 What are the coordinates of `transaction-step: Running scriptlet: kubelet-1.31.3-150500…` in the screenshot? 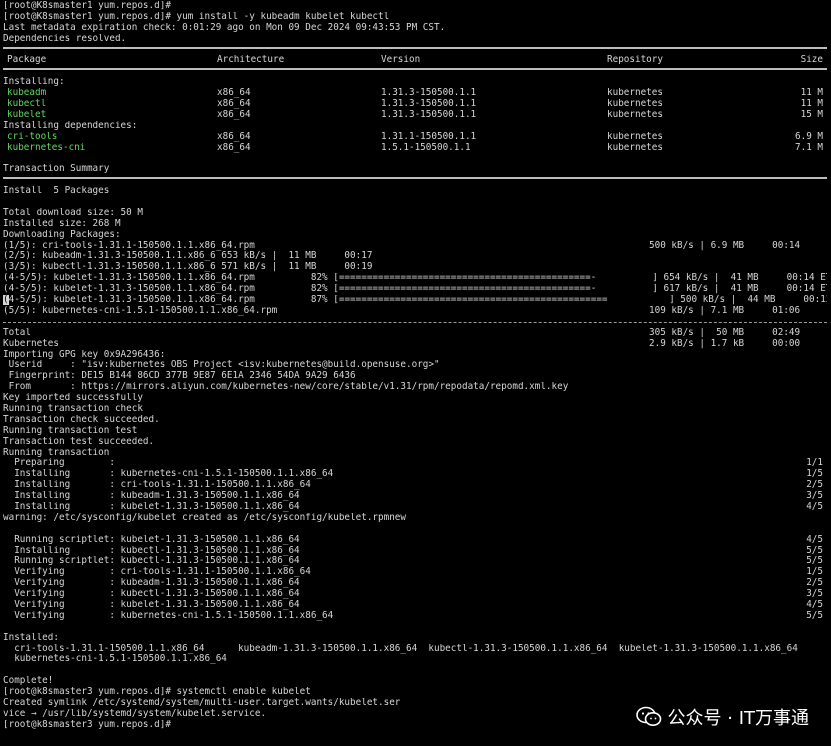 It's located at (415, 540).